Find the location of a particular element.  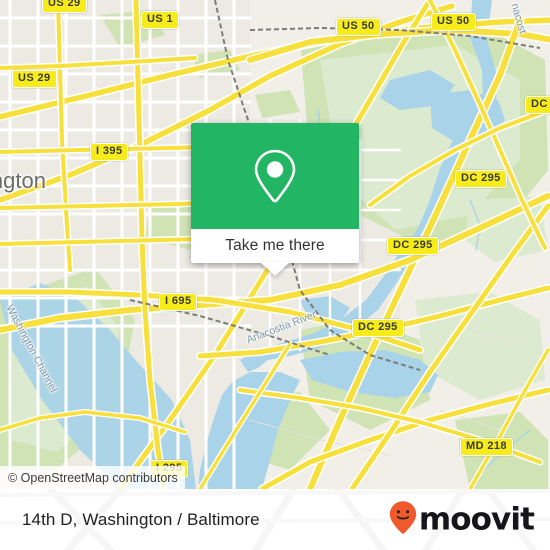

footer-bar: 14th D, Washington / Baltimore moovit is located at coordinates (275, 519).